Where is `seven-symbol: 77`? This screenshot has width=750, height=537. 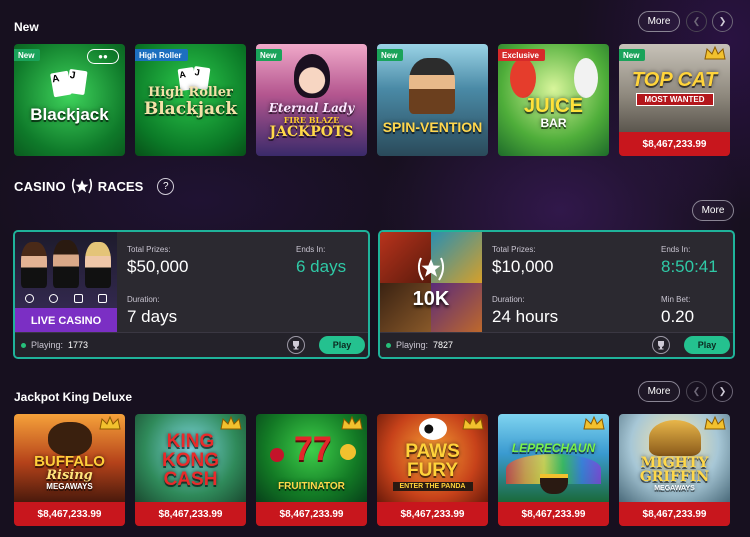
seven-symbol: 77 is located at coordinates (313, 449).